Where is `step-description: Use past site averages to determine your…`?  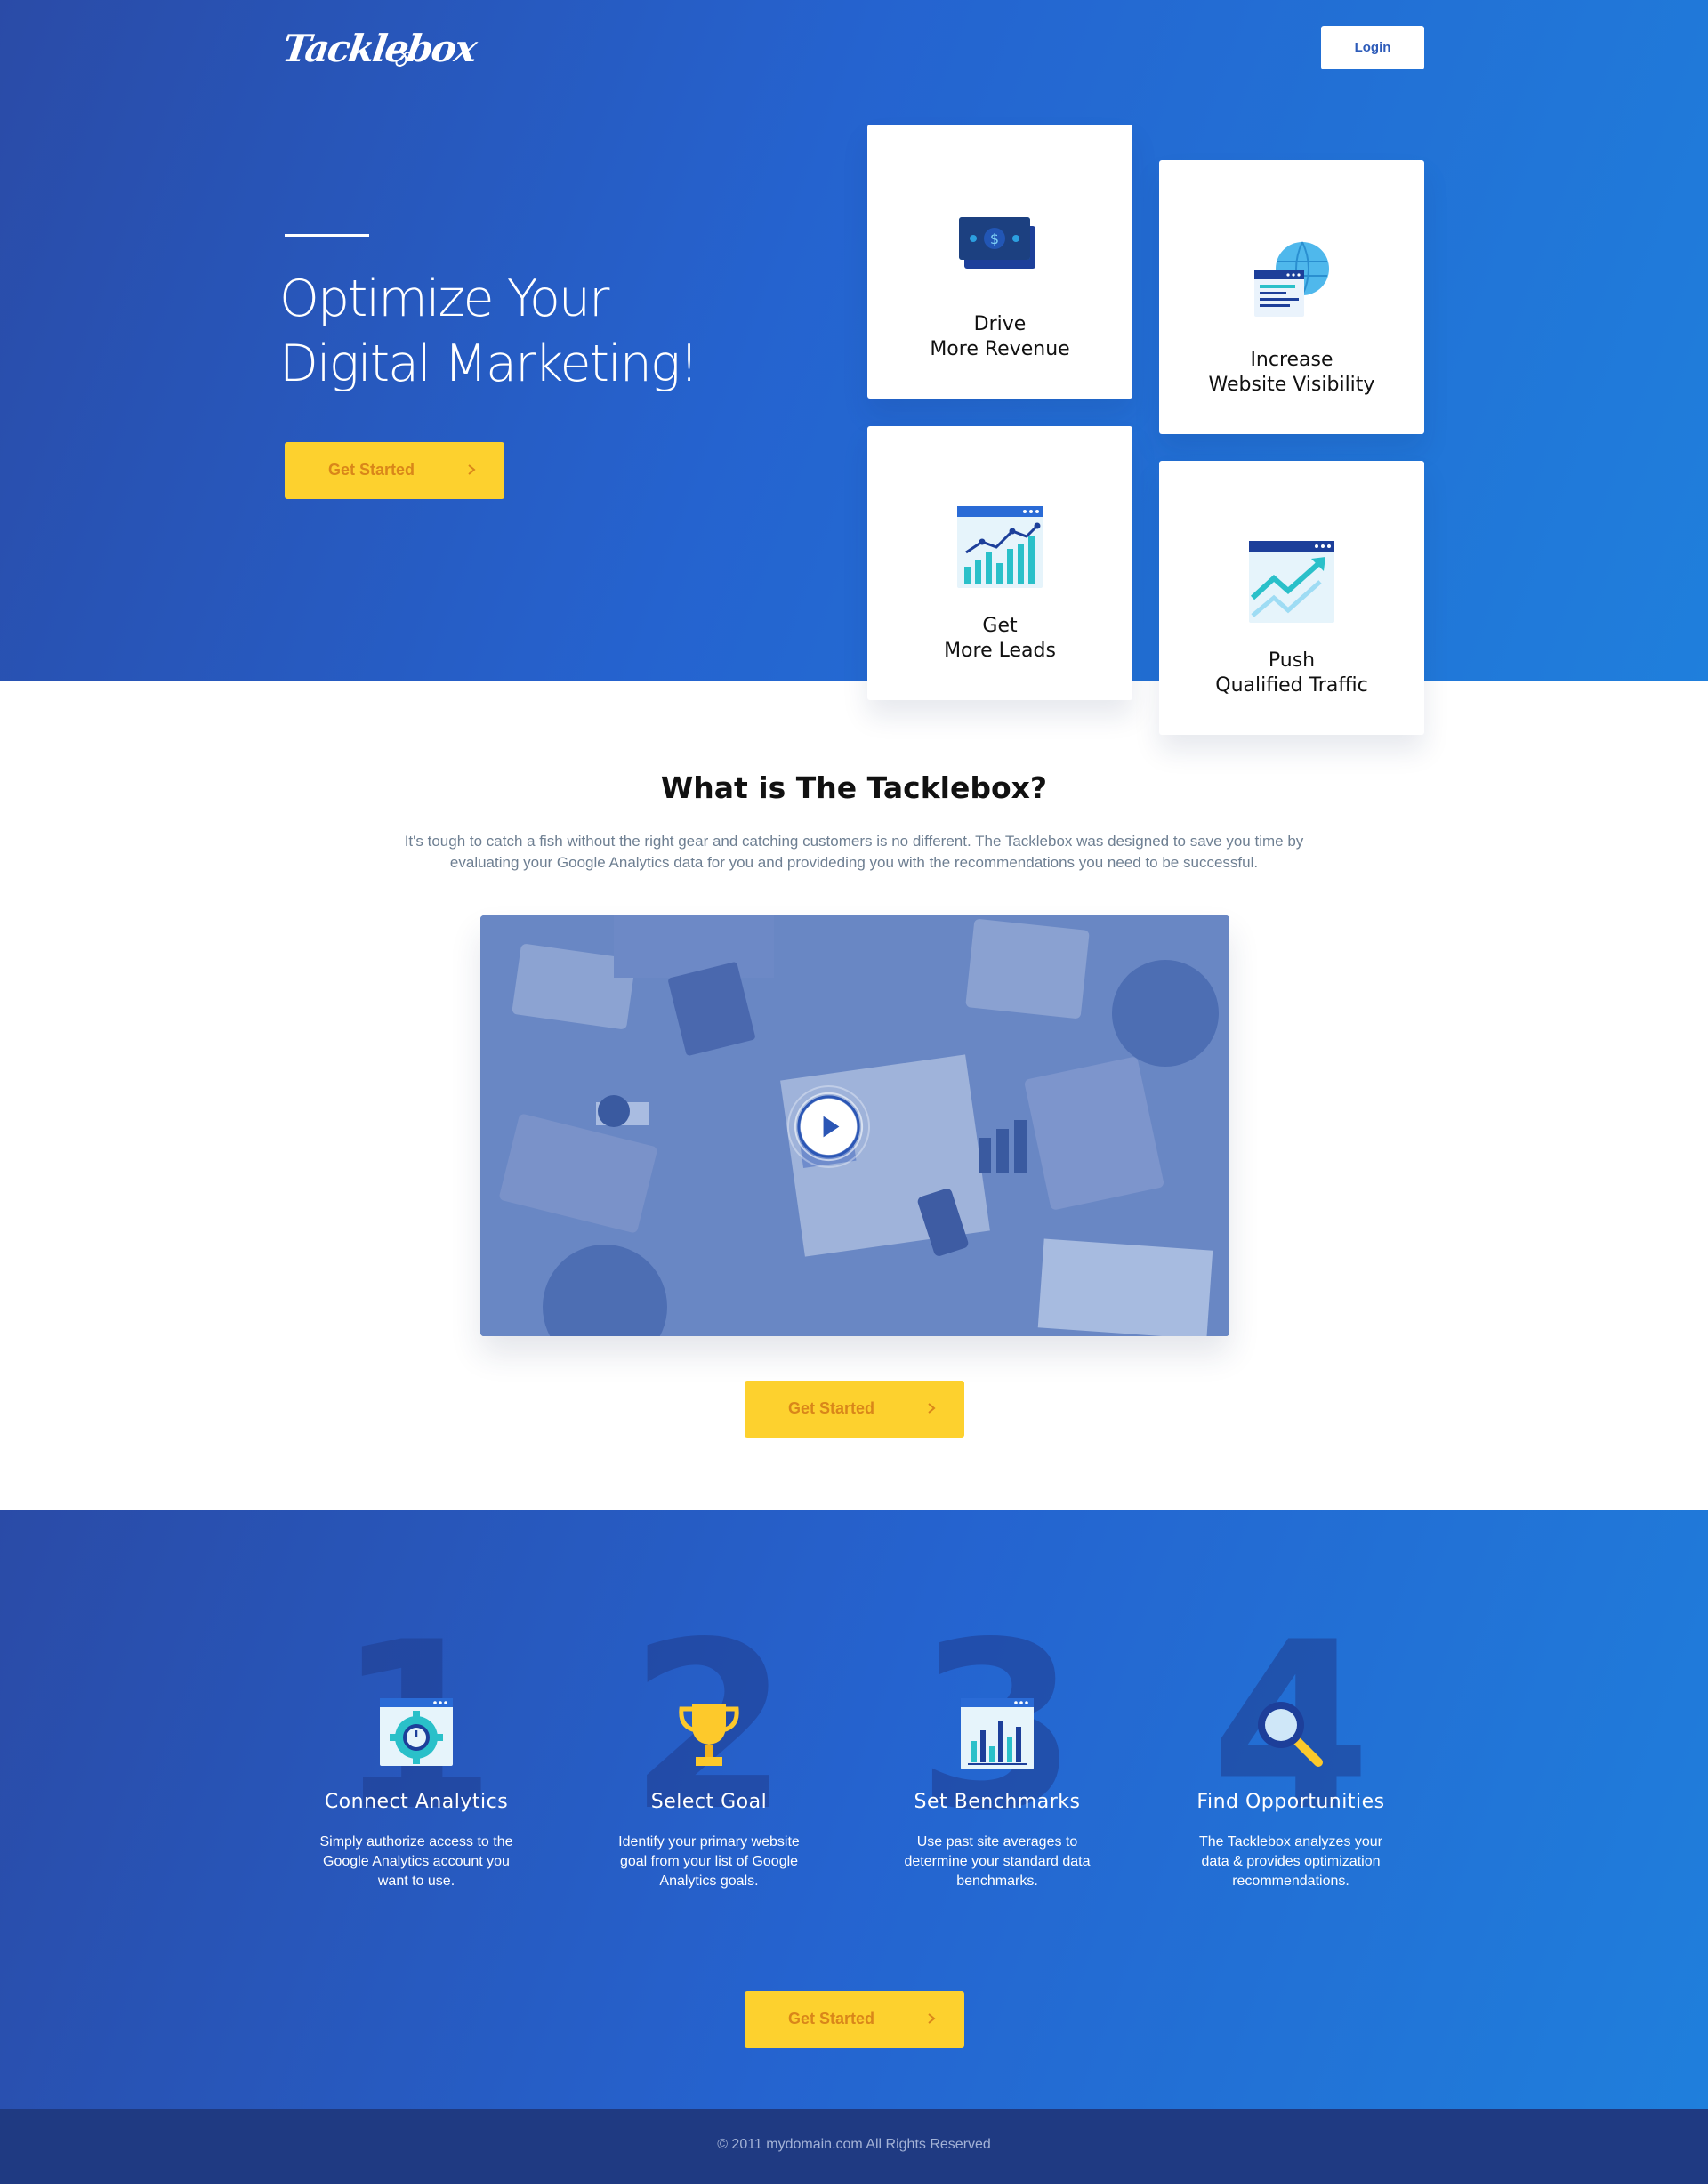
step-description: Use past site averages to determine your… is located at coordinates (997, 1861).